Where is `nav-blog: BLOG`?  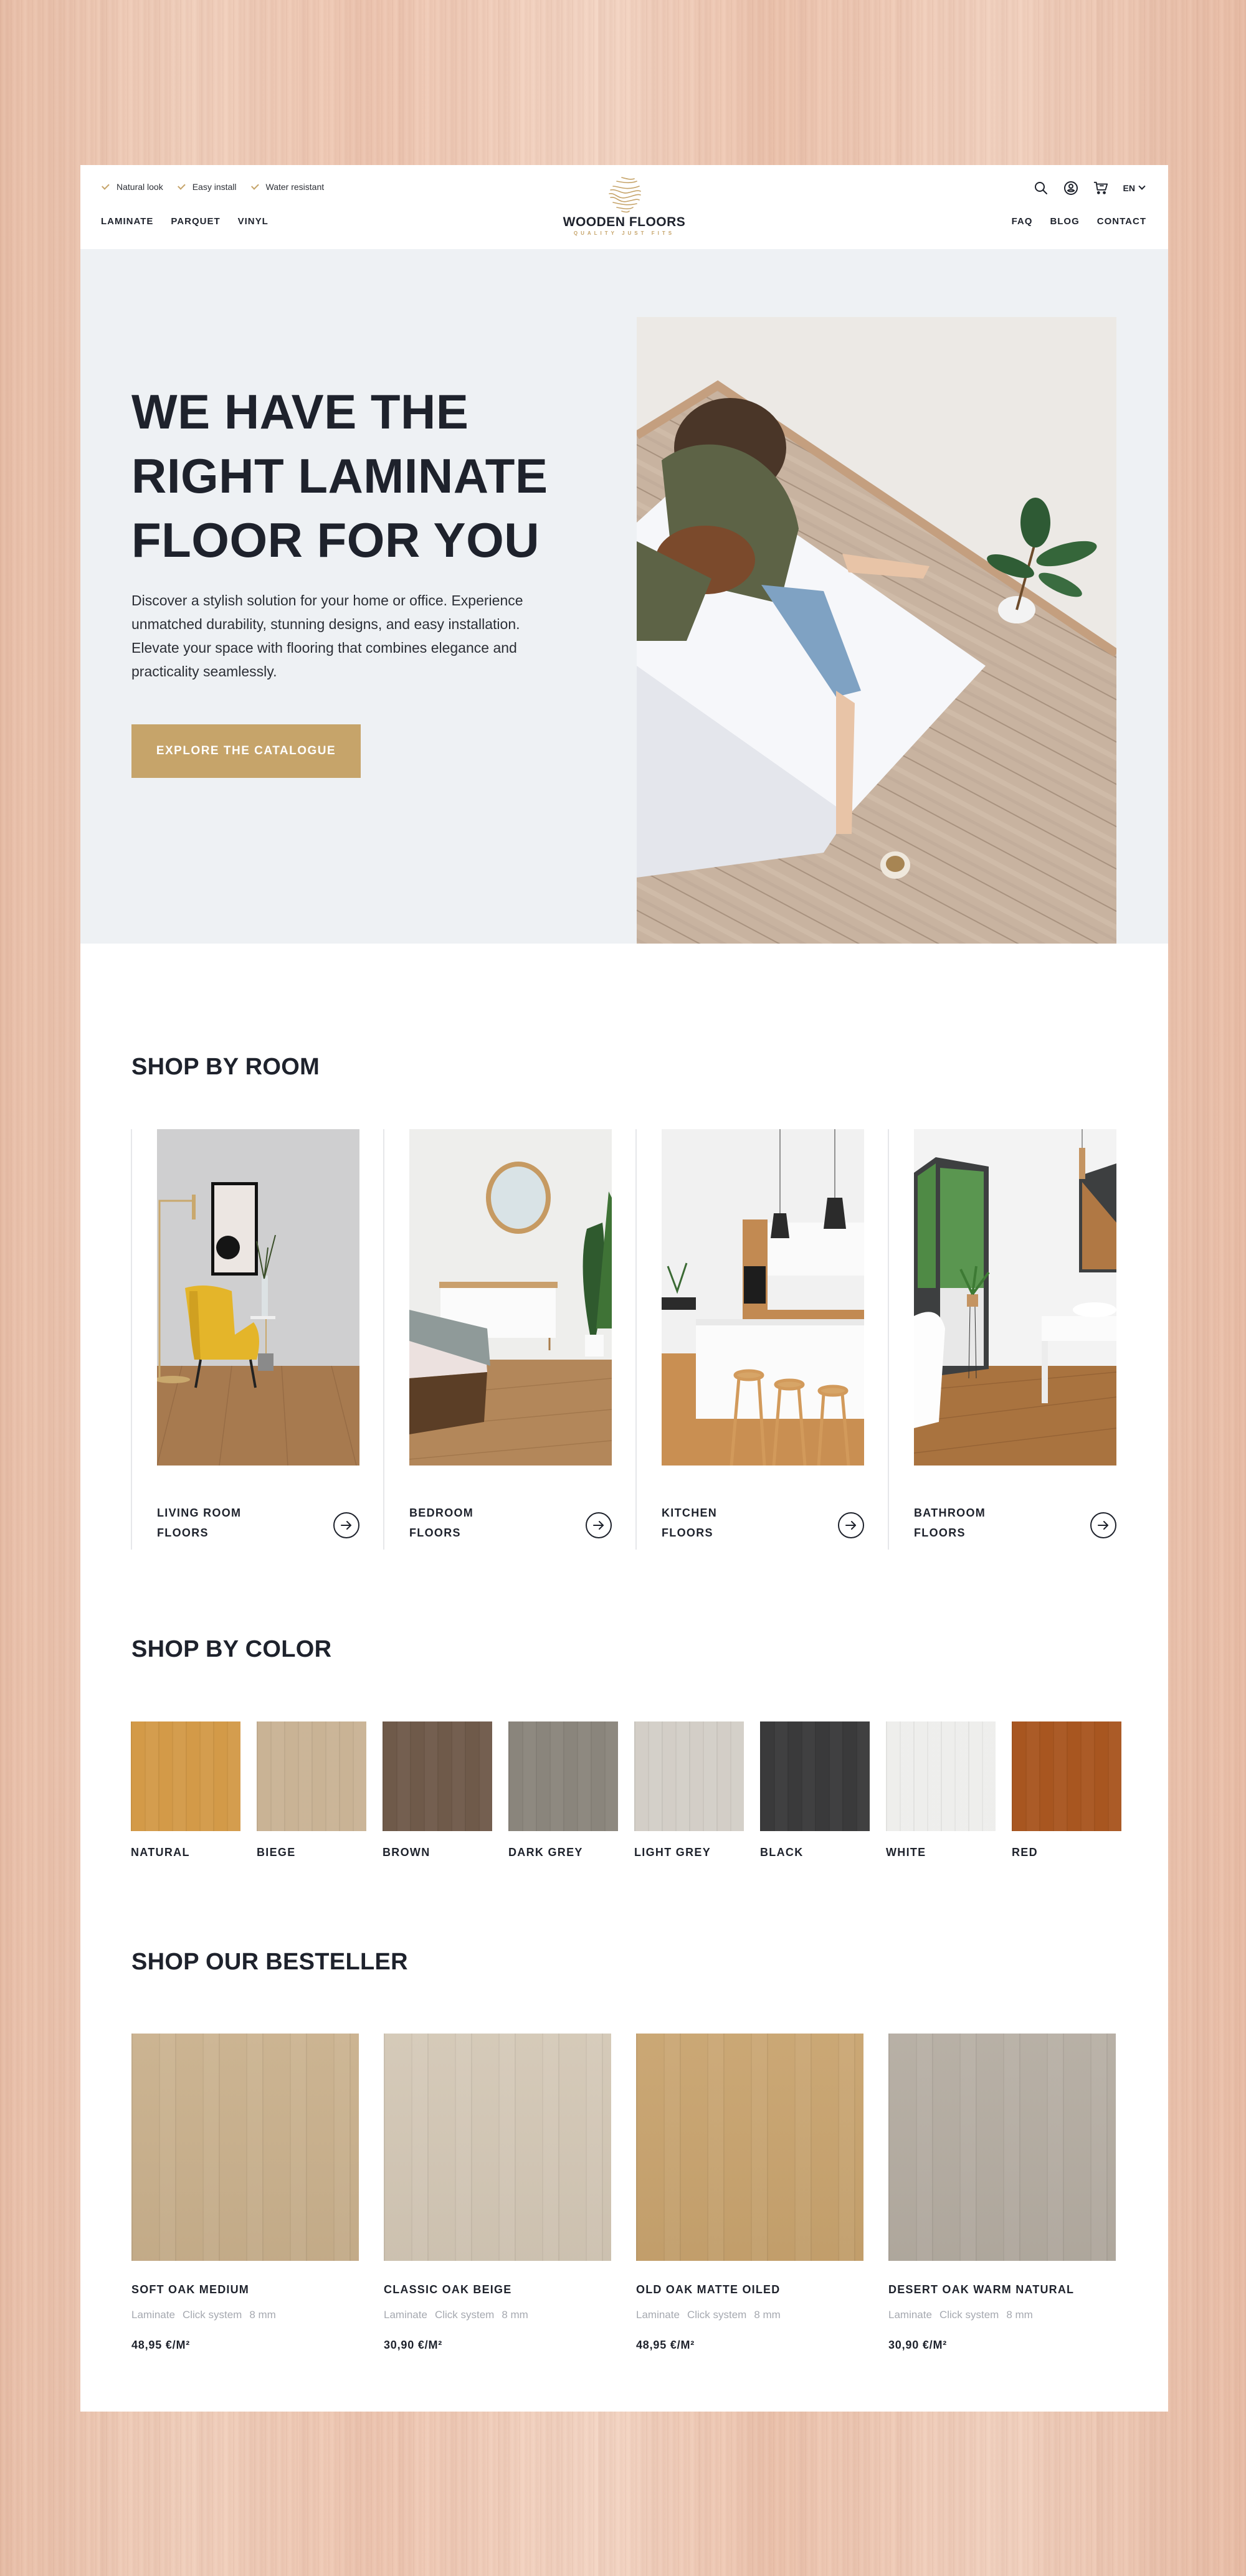
nav-blog: BLOG is located at coordinates (1064, 221).